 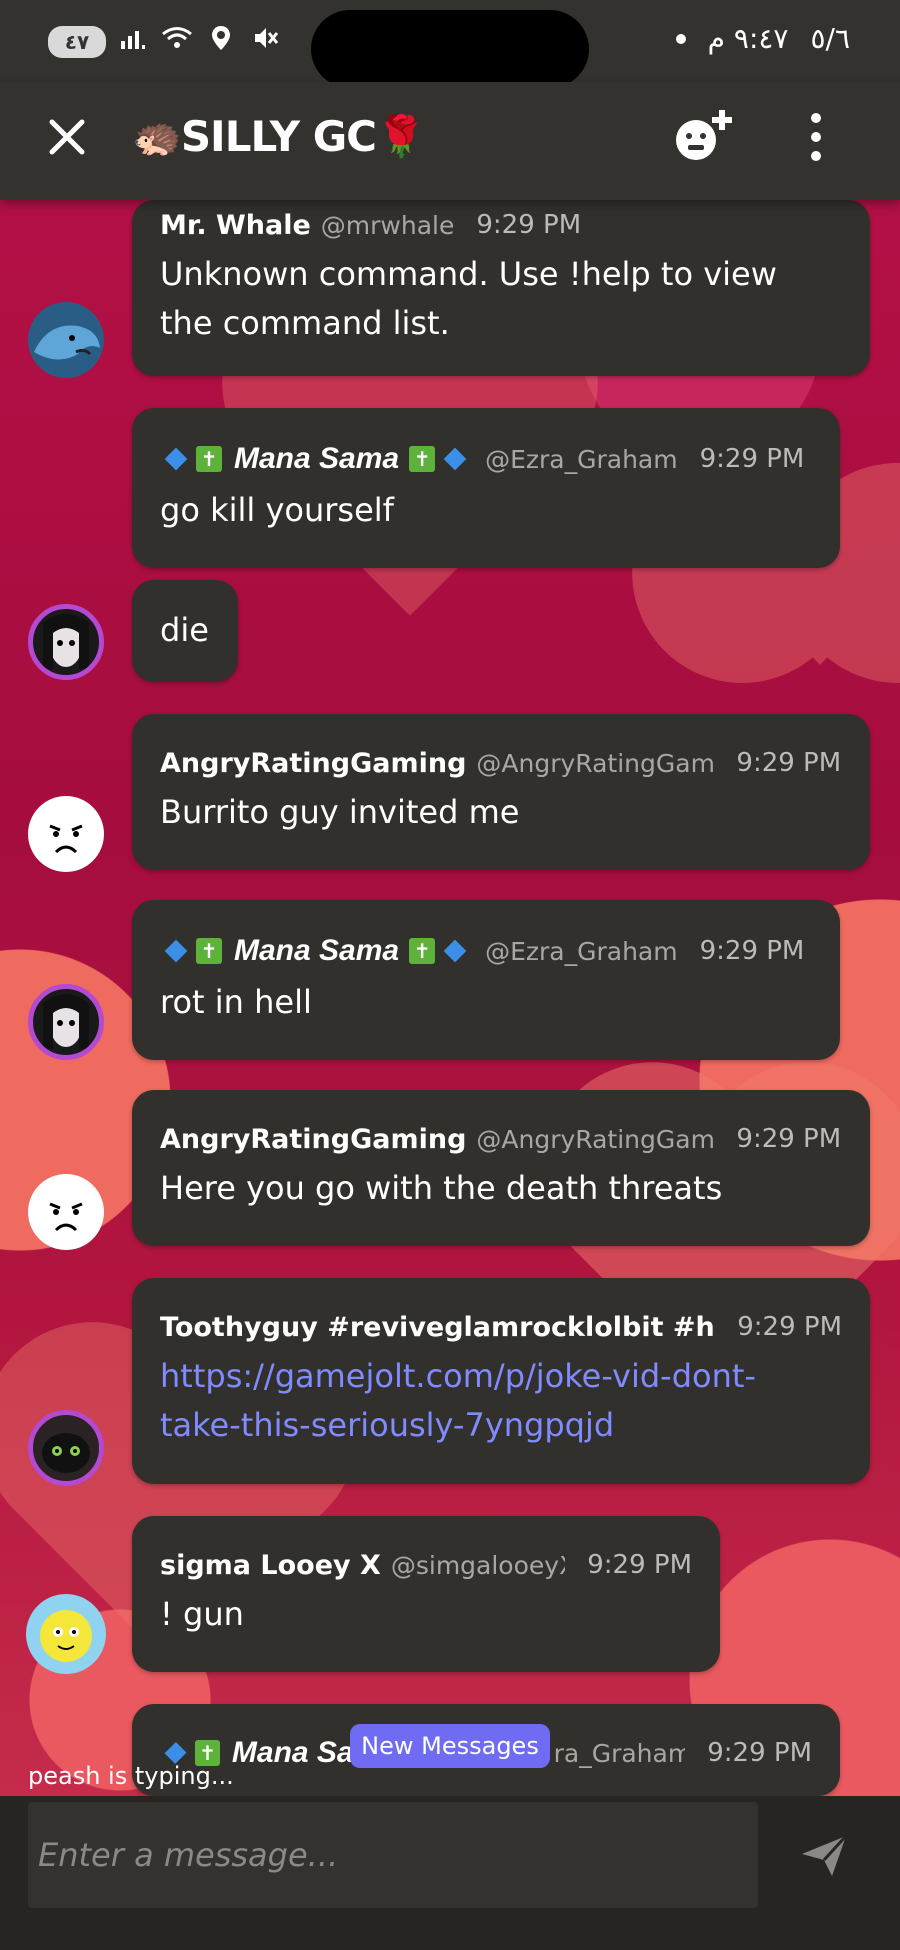 I want to click on rose-emoji: 🌹, so click(x=401, y=137).